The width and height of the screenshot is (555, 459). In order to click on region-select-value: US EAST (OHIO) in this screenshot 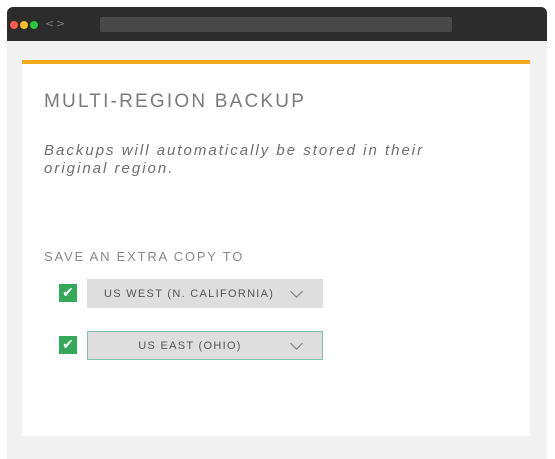, I will do `click(190, 345)`.